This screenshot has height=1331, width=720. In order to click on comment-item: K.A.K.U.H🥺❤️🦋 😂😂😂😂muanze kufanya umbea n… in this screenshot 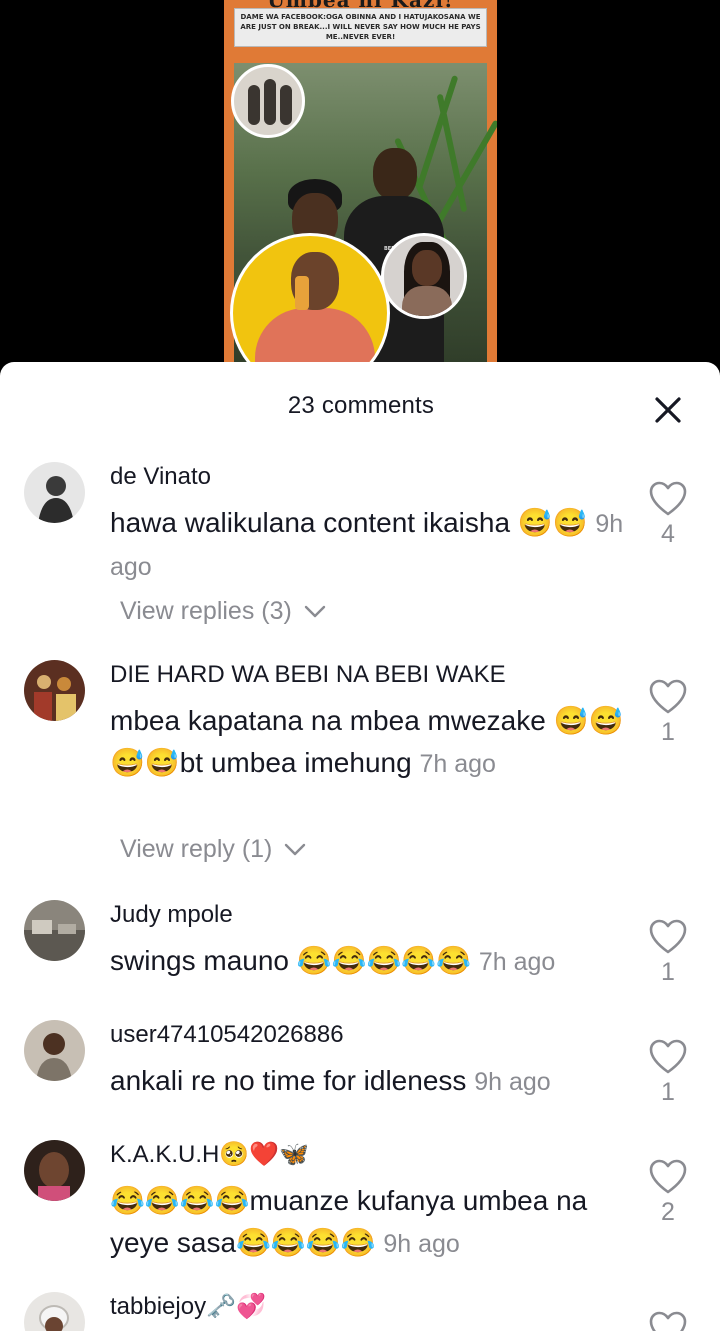, I will do `click(360, 1210)`.